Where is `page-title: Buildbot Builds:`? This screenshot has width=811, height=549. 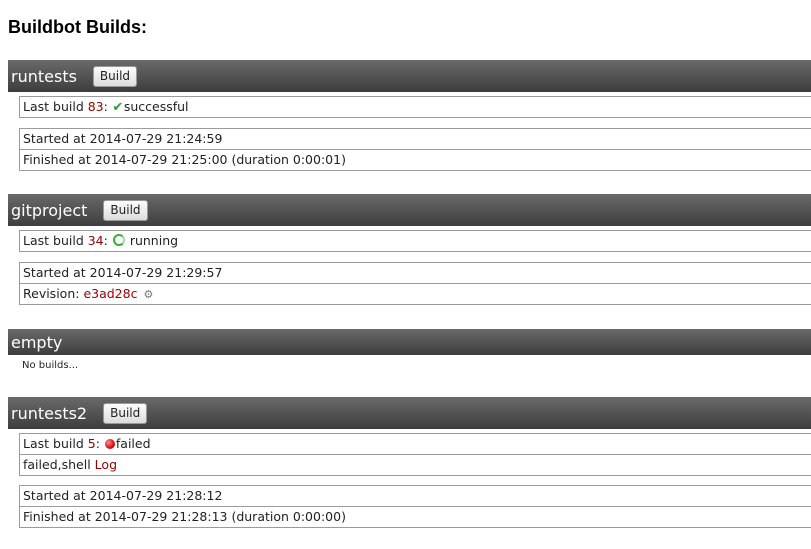
page-title: Buildbot Builds: is located at coordinates (77, 27).